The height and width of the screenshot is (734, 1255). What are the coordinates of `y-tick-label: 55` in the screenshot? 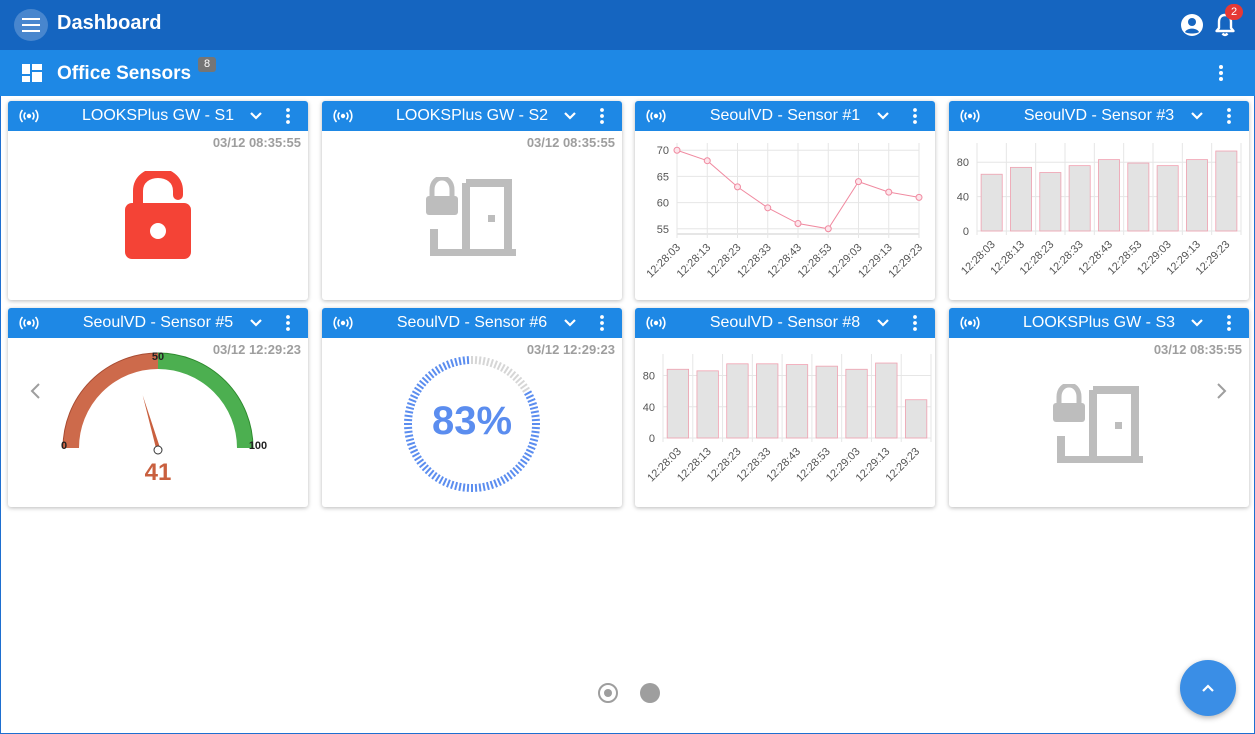 It's located at (663, 230).